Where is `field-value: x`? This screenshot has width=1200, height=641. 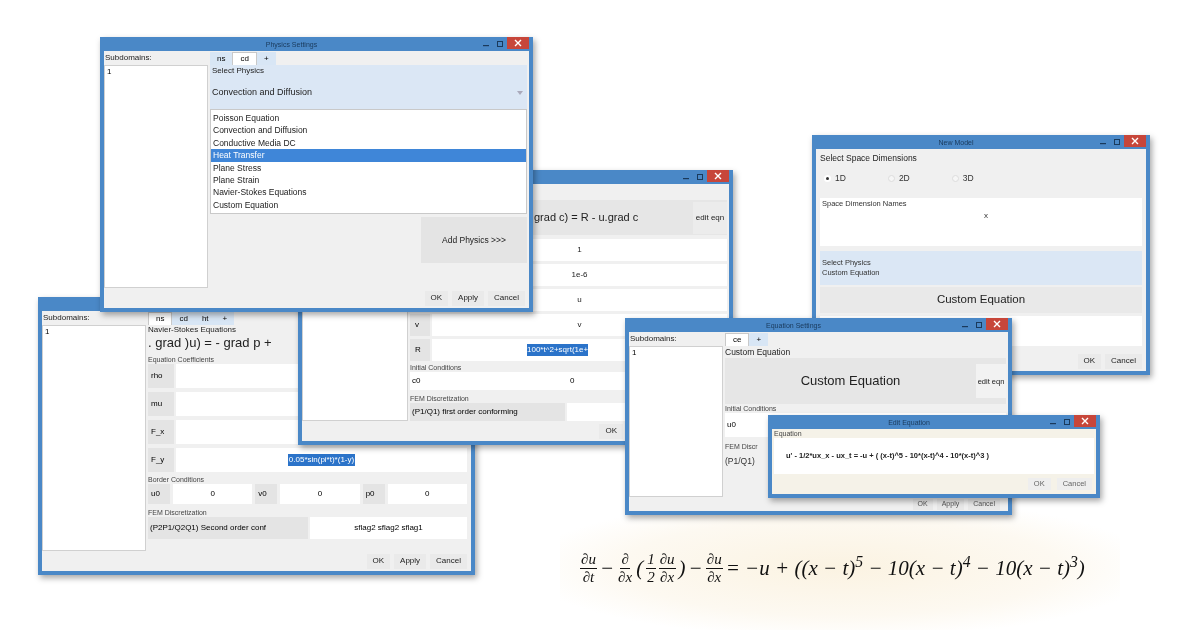
field-value: x is located at coordinates (985, 216).